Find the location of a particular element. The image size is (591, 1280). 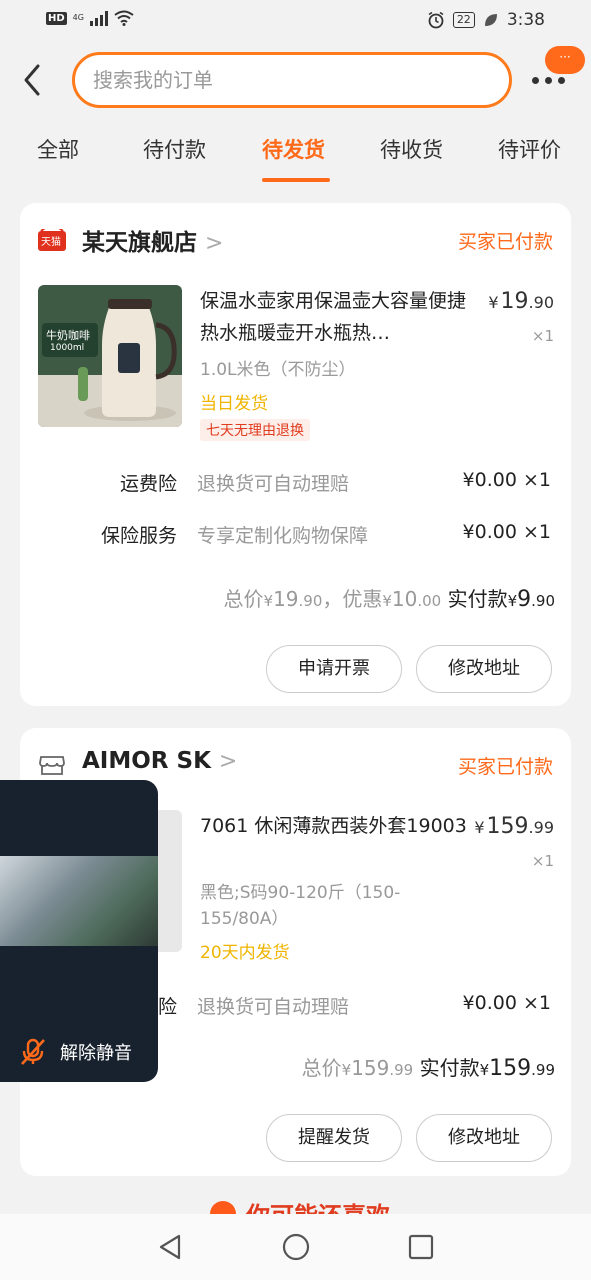

triangle-back-icon is located at coordinates (170, 1247).